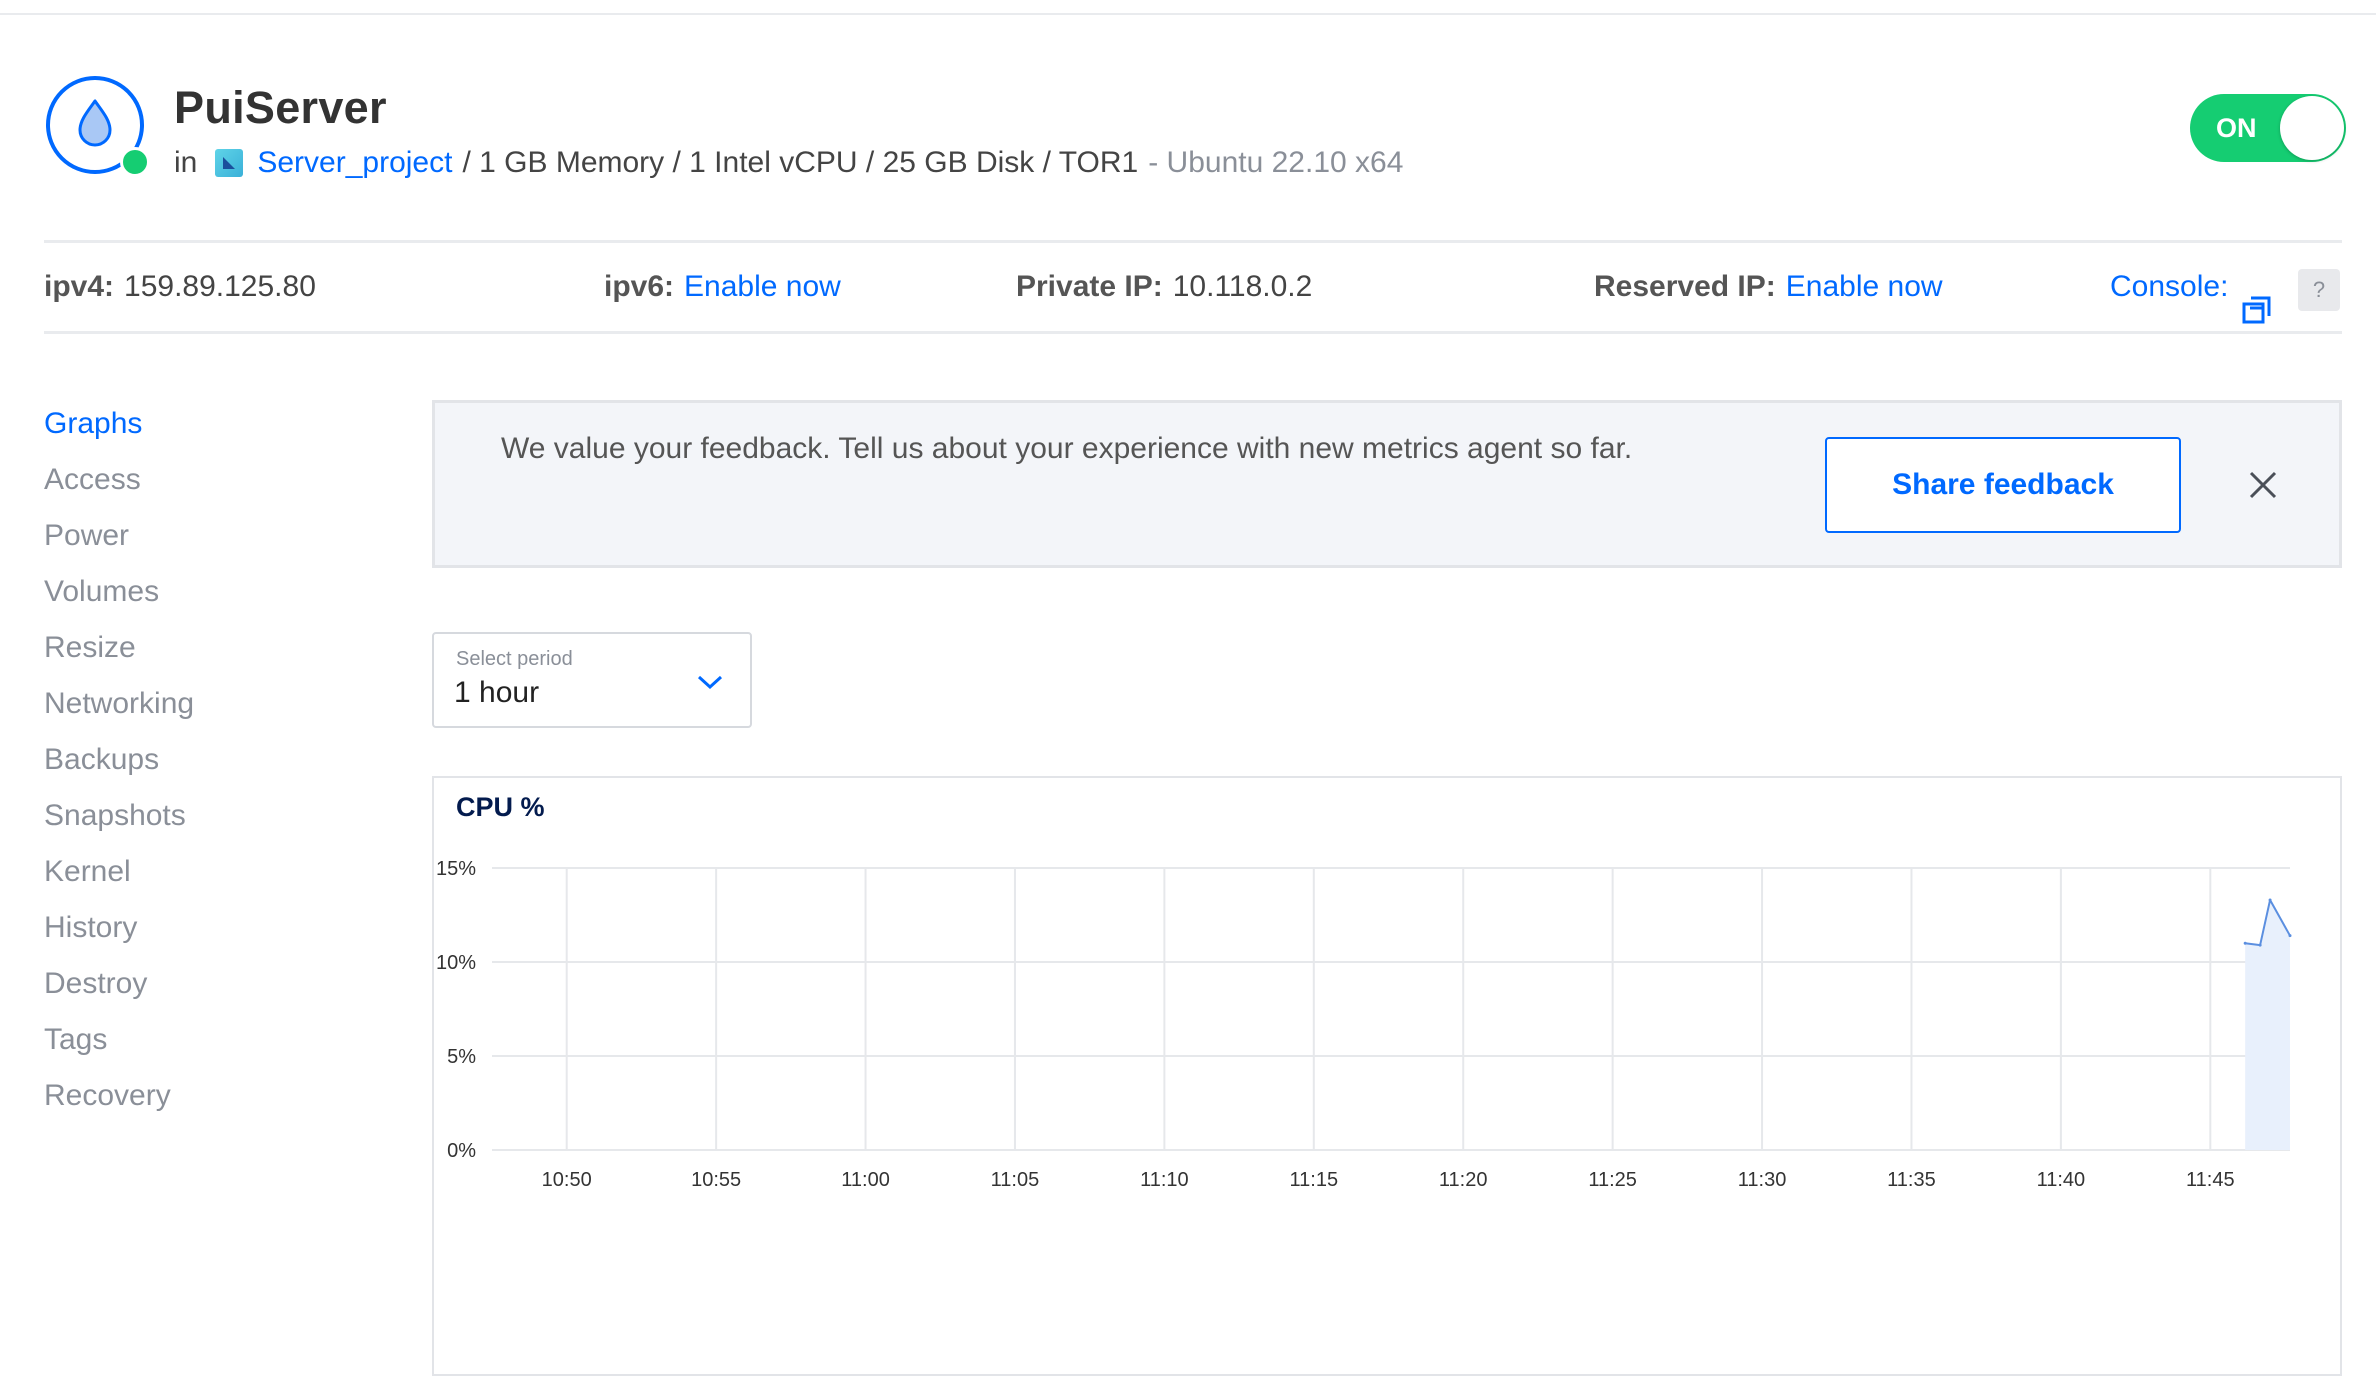  What do you see at coordinates (214, 1102) in the screenshot?
I see `sidebar-item-recovery: Recovery` at bounding box center [214, 1102].